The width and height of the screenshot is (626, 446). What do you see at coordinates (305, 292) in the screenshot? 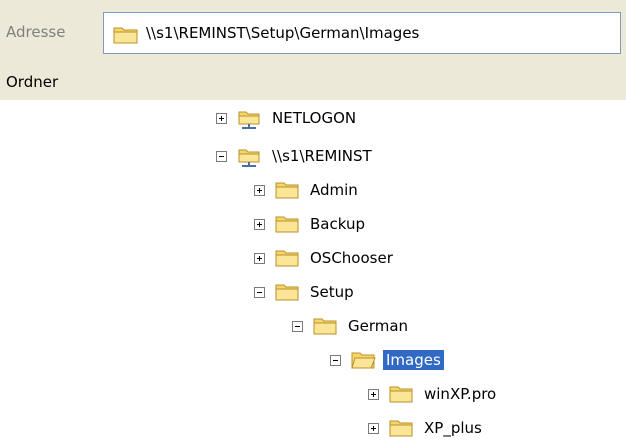
I see `tree-node-setup: Setup` at bounding box center [305, 292].